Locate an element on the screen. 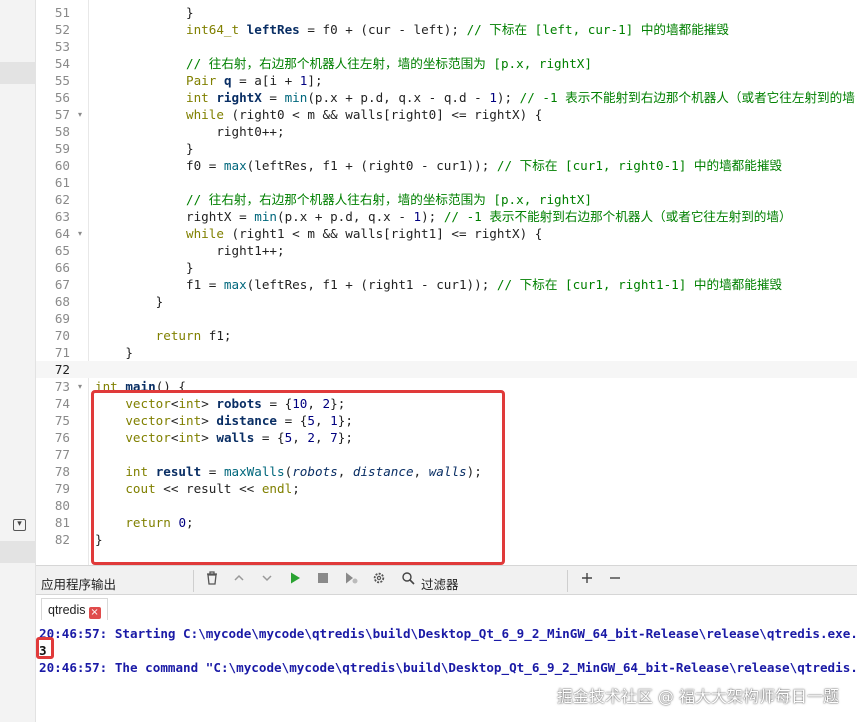 The height and width of the screenshot is (722, 857). line-number: 58 is located at coordinates (62, 131).